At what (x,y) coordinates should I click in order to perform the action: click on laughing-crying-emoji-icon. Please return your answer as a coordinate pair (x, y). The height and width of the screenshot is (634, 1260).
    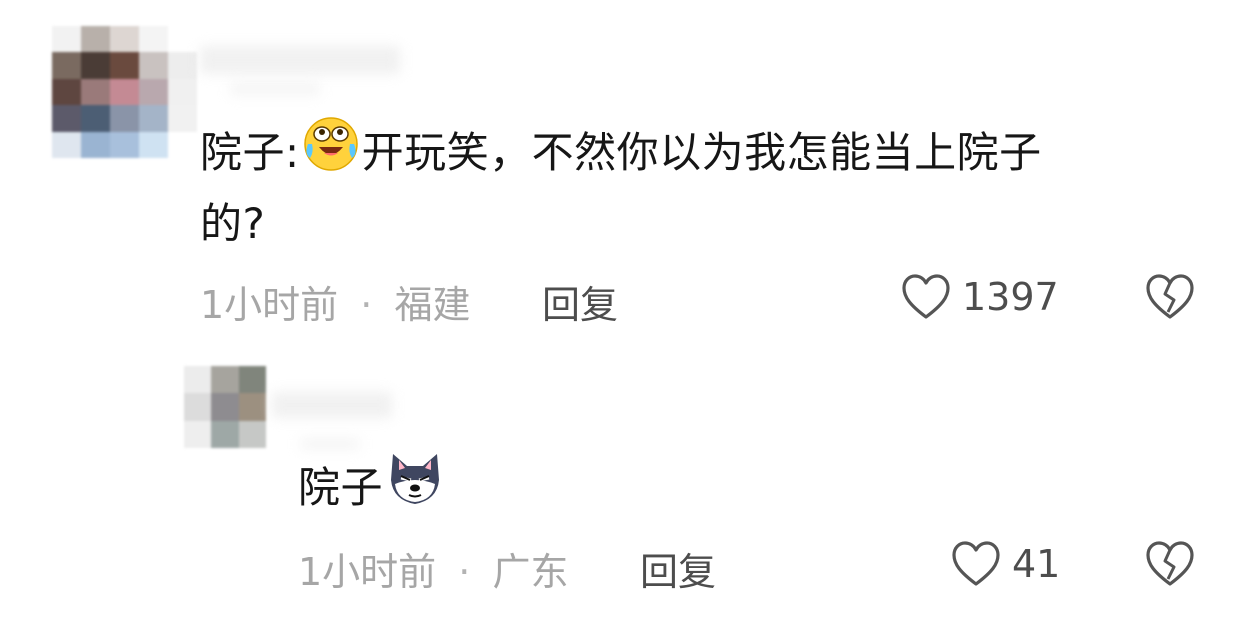
    Looking at the image, I should click on (331, 151).